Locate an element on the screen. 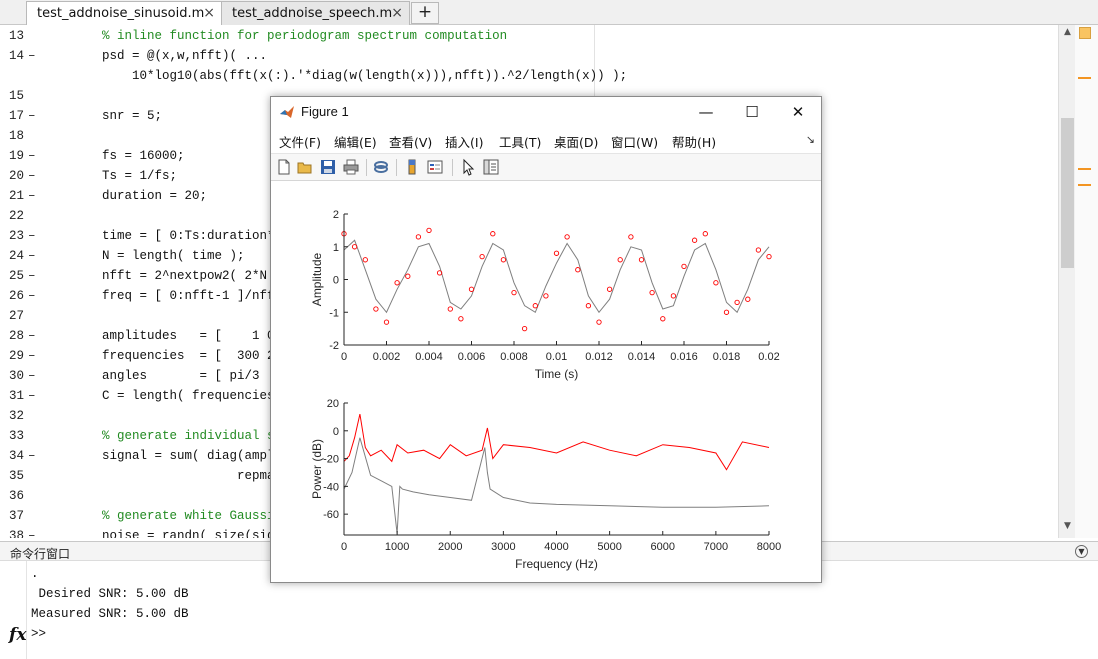  editor-scrollbar: ▲ ▼ is located at coordinates (1066, 281).